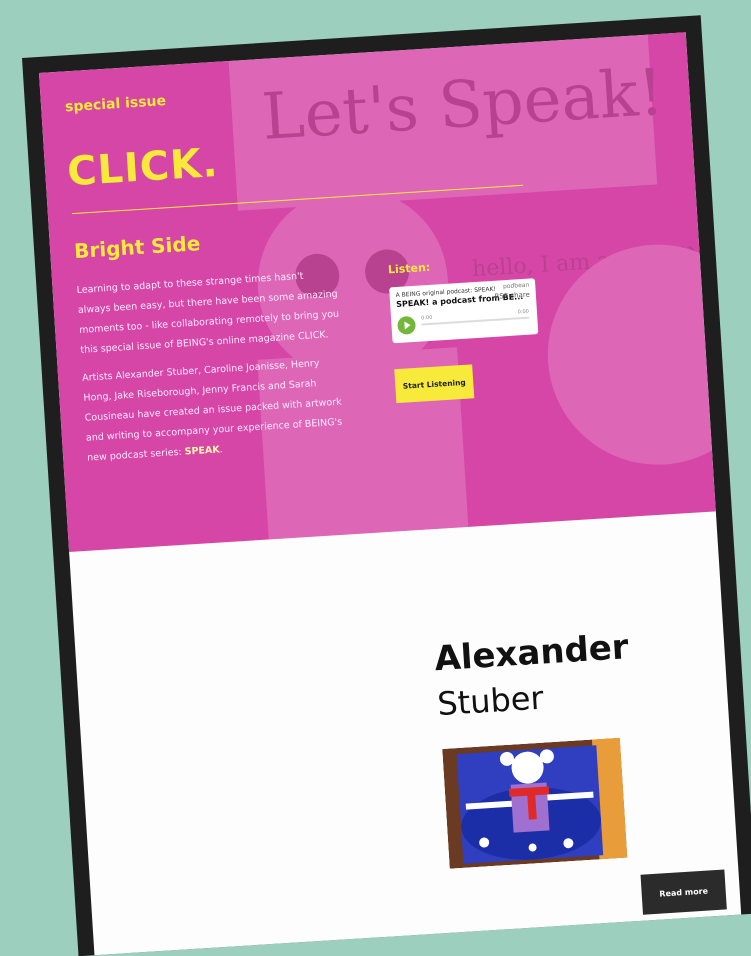 This screenshot has height=956, width=751. I want to click on play-button-icon, so click(407, 325).